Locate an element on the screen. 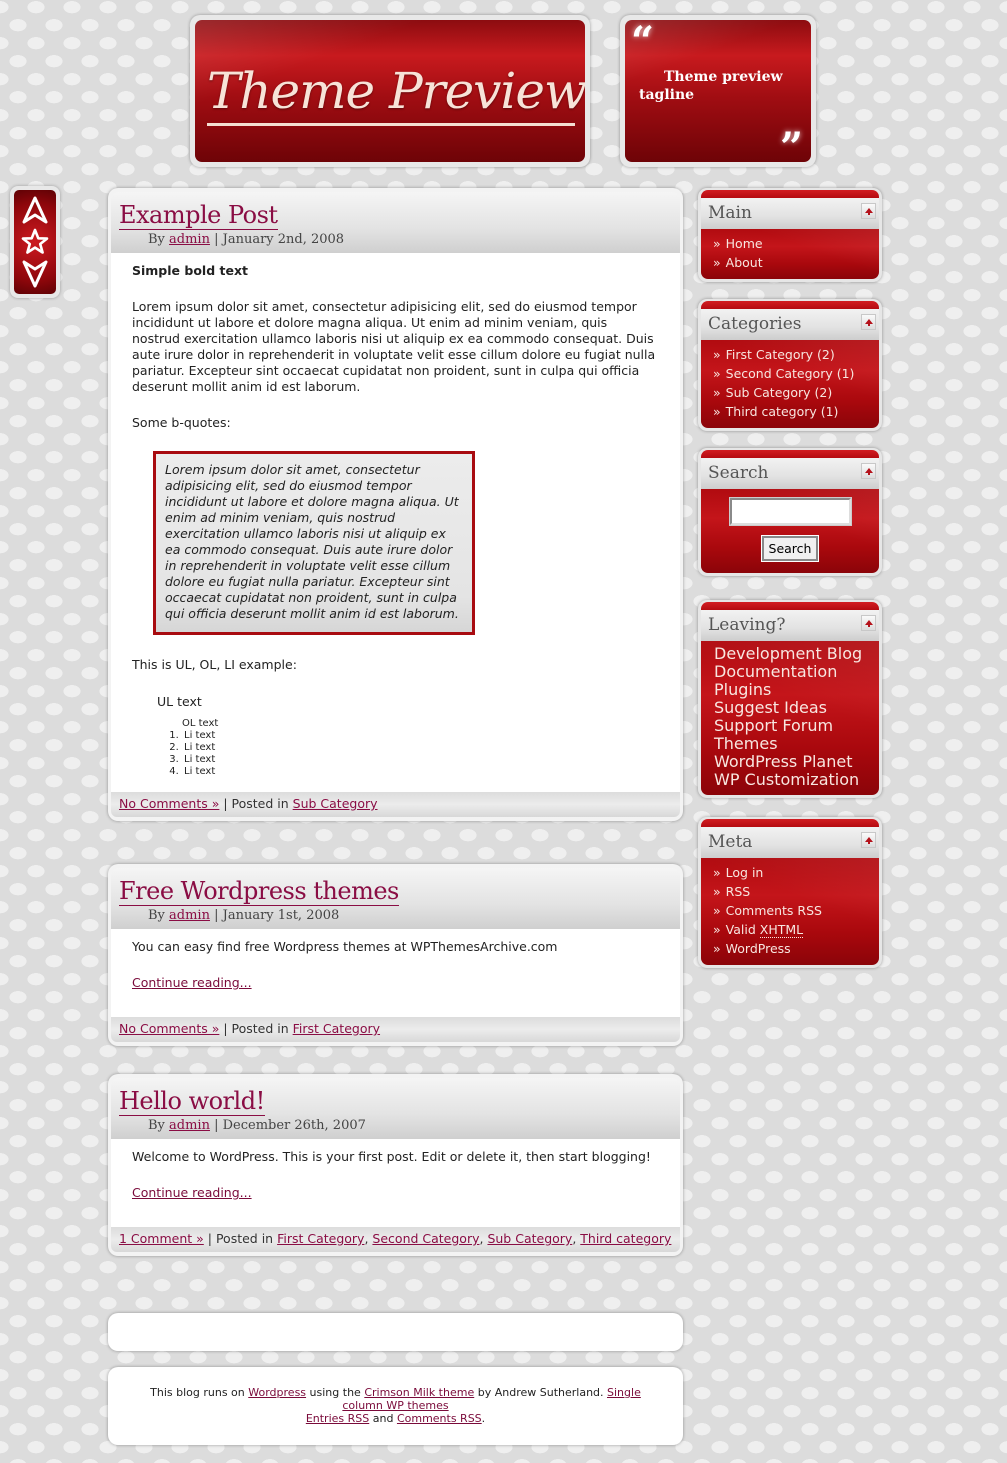 The image size is (1007, 1463). widget-body: Search is located at coordinates (790, 531).